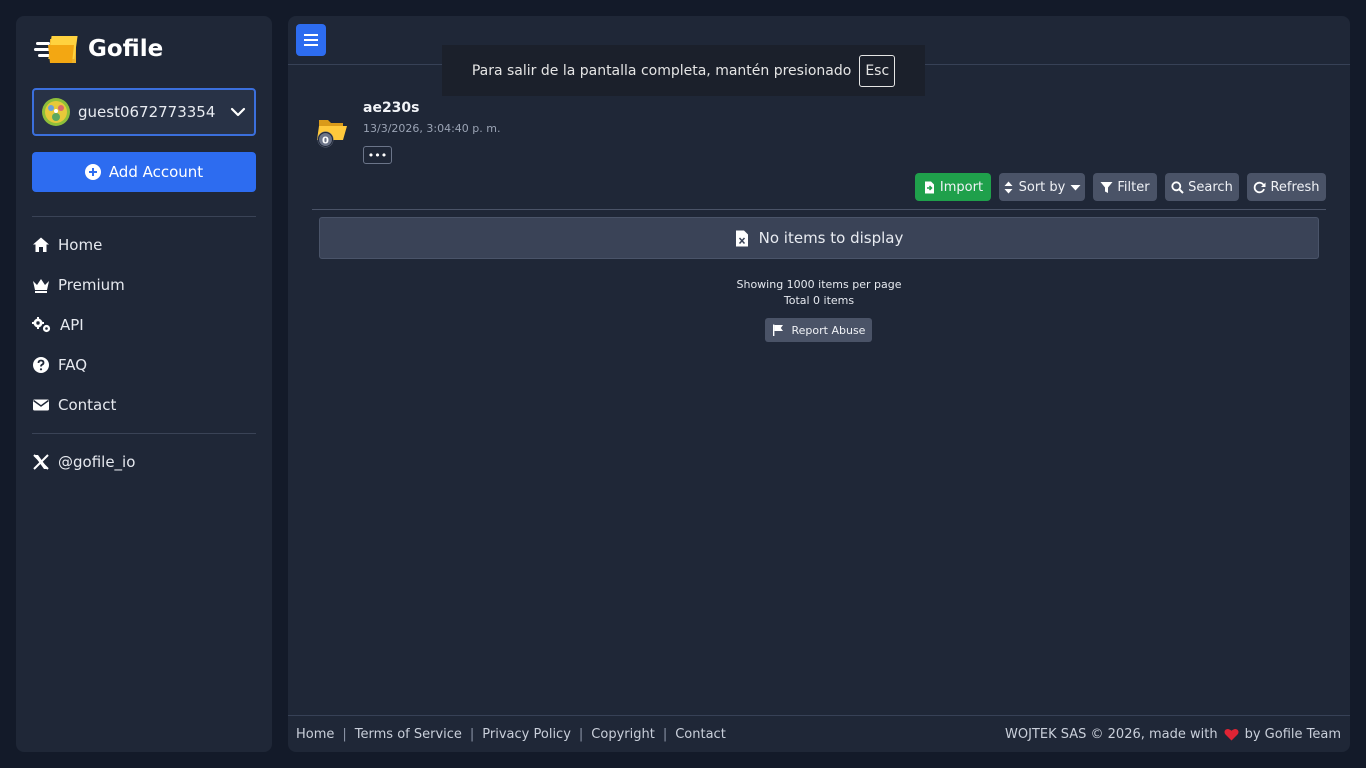 The height and width of the screenshot is (768, 1366). What do you see at coordinates (97, 462) in the screenshot?
I see `sidebar-item-label: @gofile_io` at bounding box center [97, 462].